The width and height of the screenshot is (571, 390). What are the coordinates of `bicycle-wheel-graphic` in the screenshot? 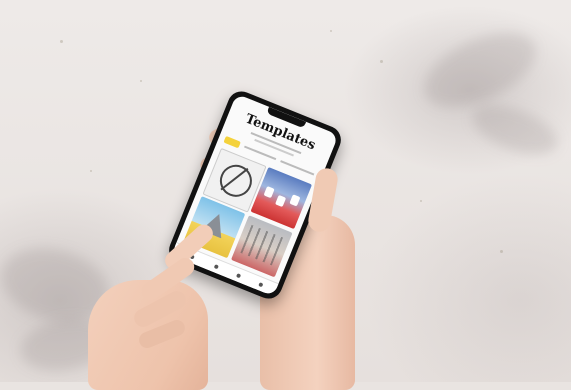 It's located at (236, 180).